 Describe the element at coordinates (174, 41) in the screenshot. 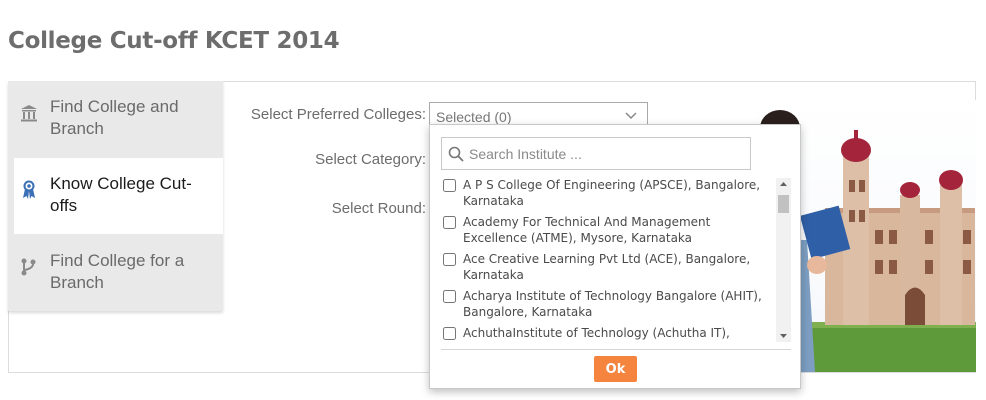

I see `page-title: College Cut-off KCET 2014` at that location.